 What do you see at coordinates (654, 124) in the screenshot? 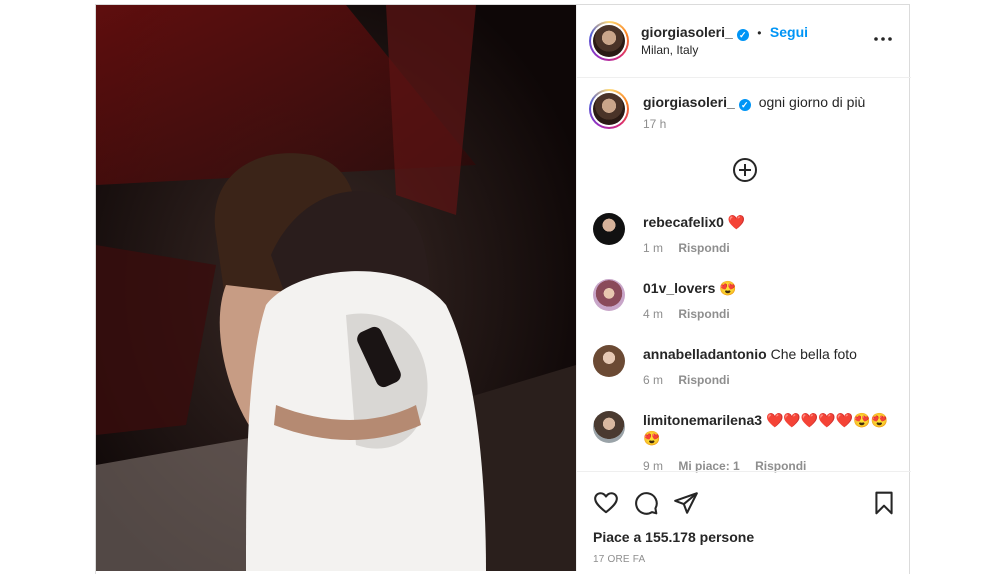
I see `caption-time: 17 h` at bounding box center [654, 124].